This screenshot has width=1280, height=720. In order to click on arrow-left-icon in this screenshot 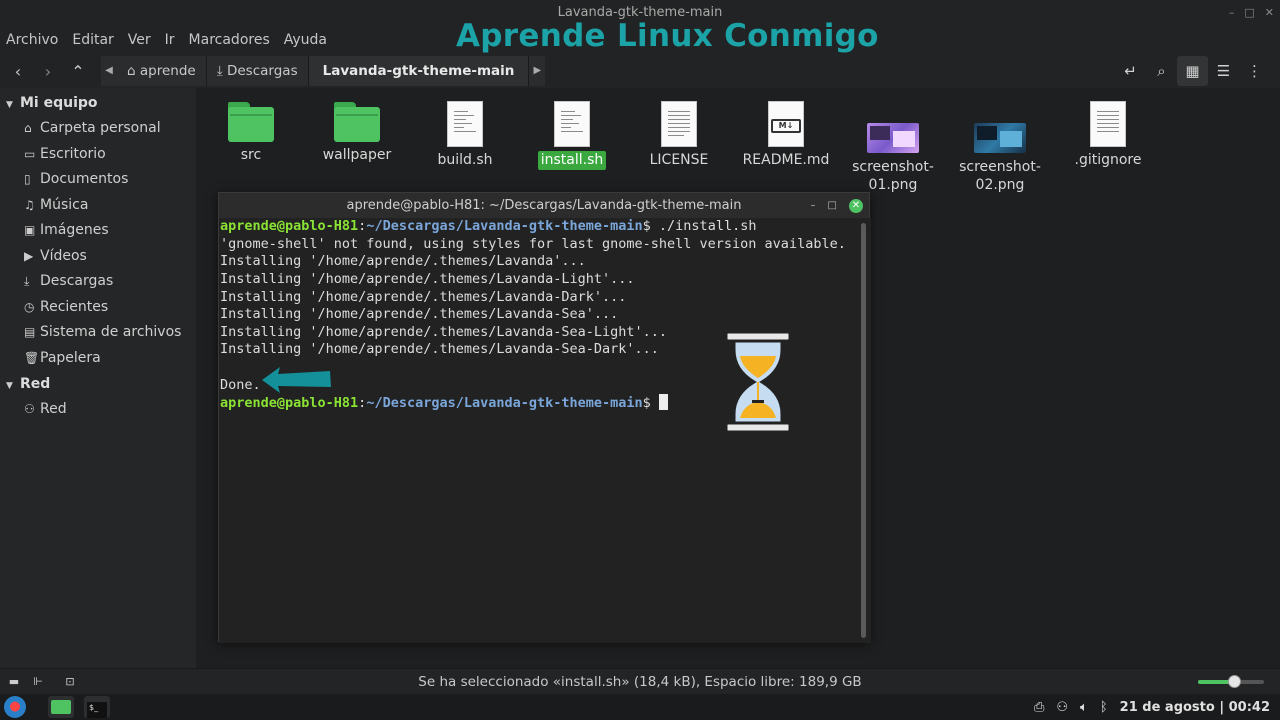, I will do `click(296, 380)`.